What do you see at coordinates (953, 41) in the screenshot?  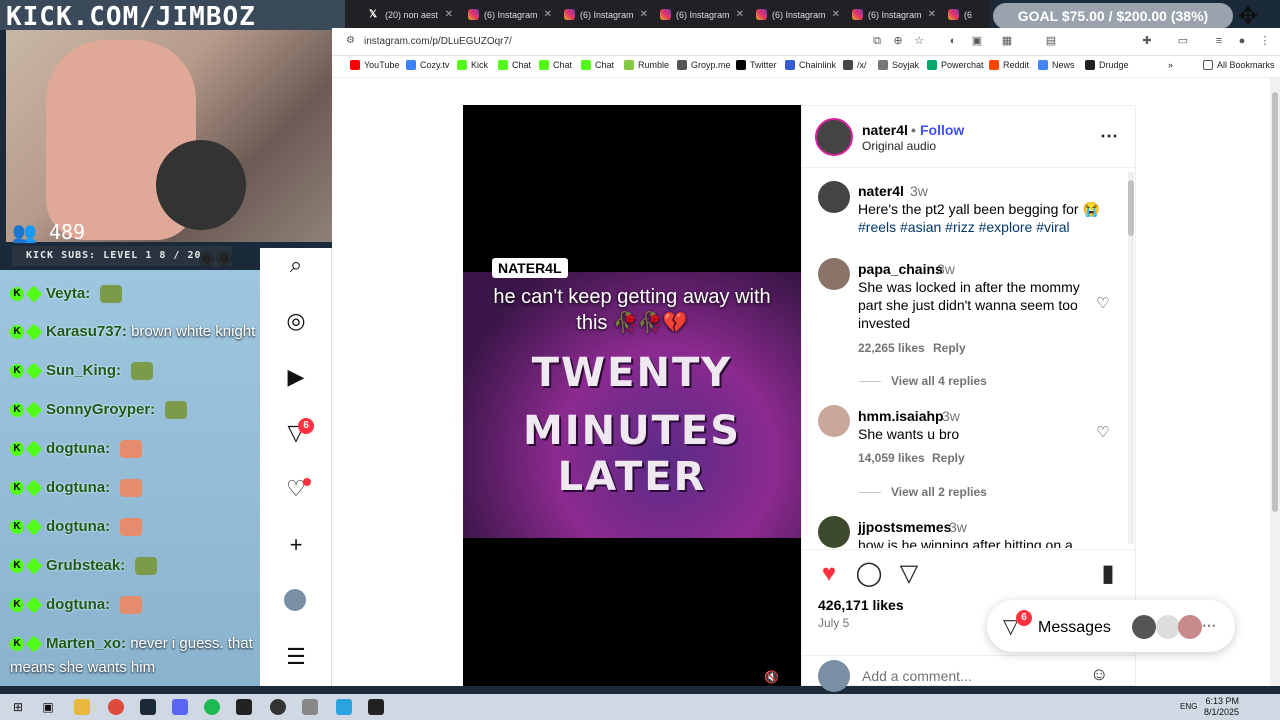 I see `extension-icon: ◐` at bounding box center [953, 41].